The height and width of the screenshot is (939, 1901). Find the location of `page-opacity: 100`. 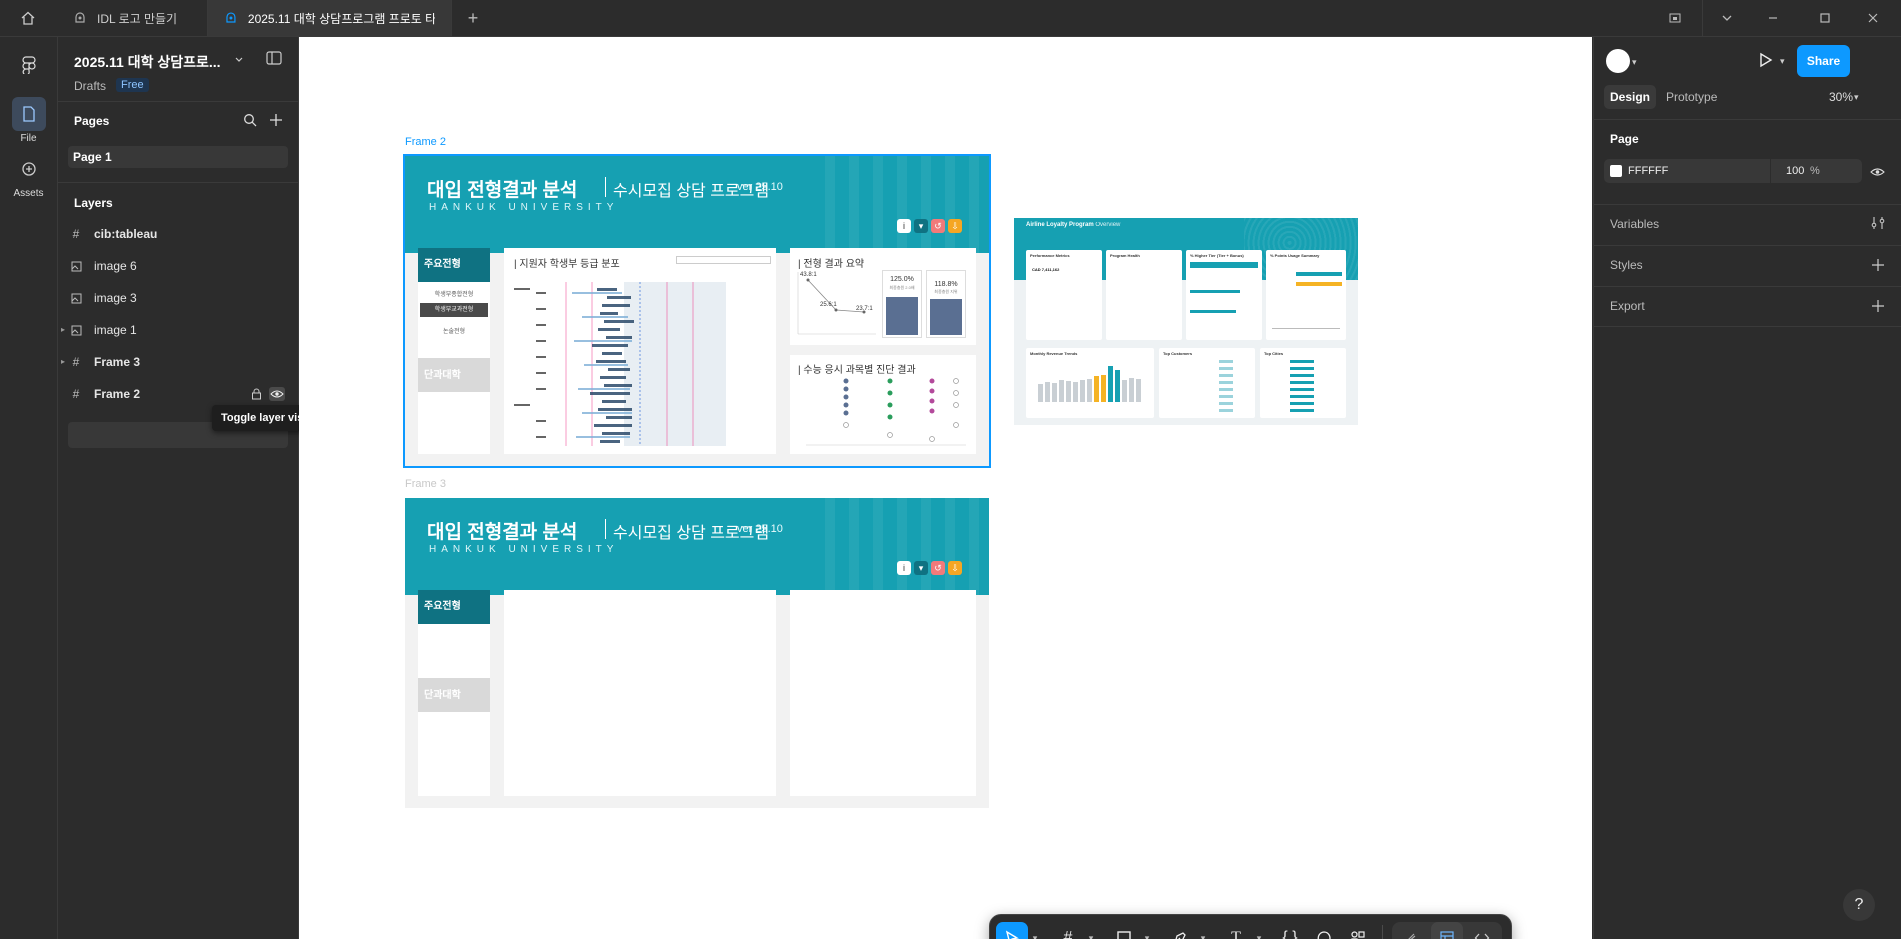

page-opacity: 100 is located at coordinates (1795, 171).